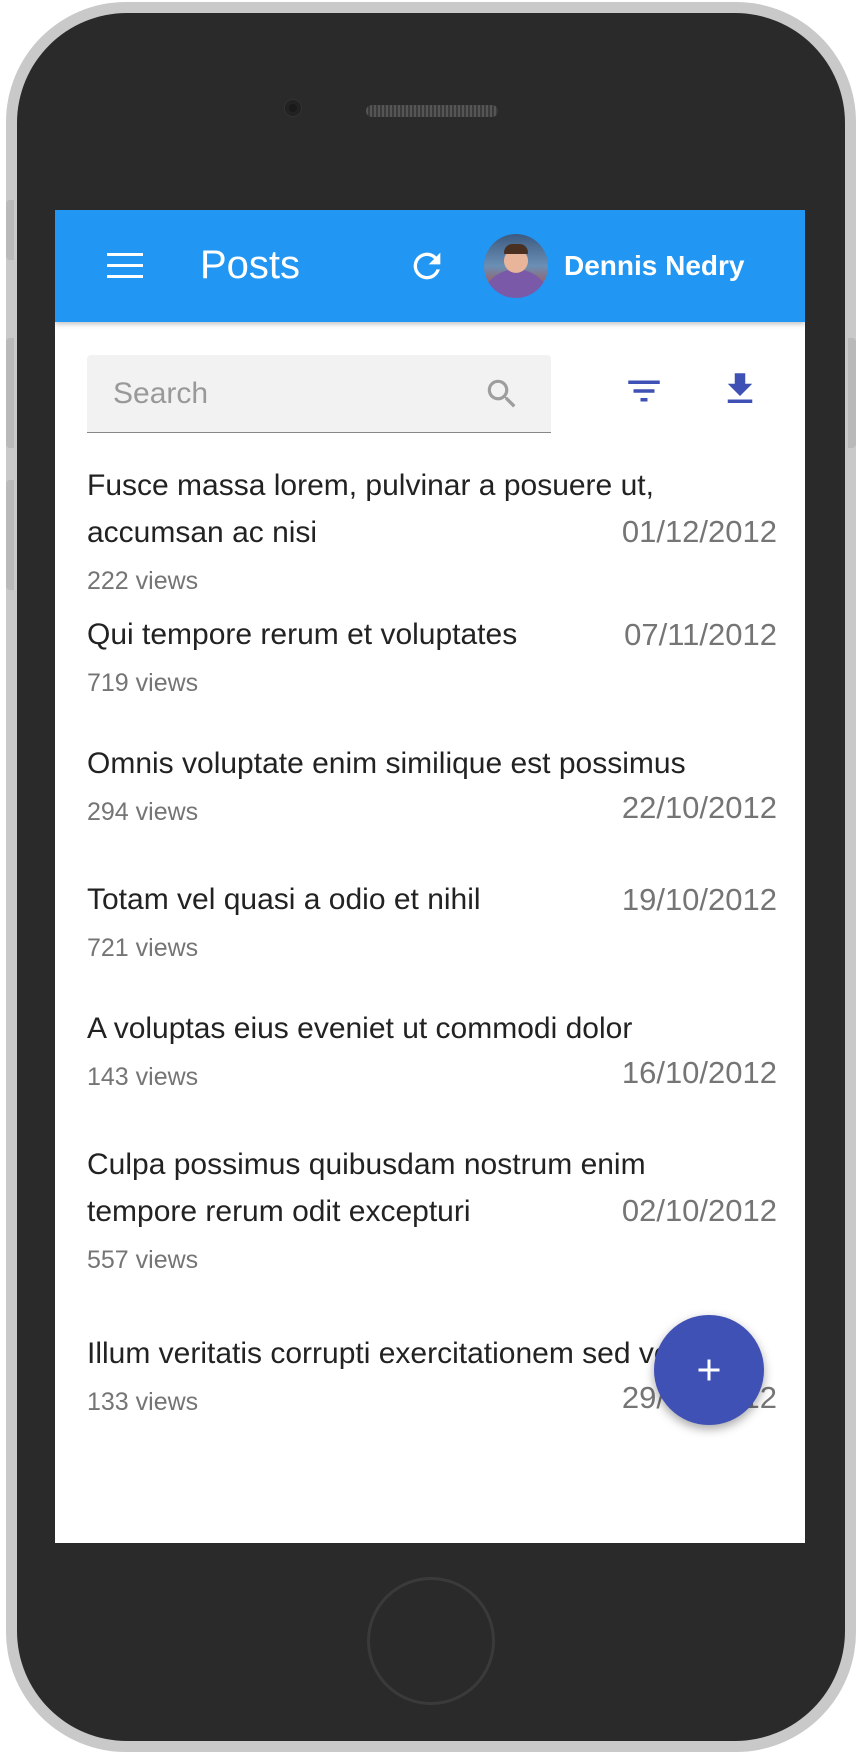  I want to click on earpiece-speaker, so click(432, 111).